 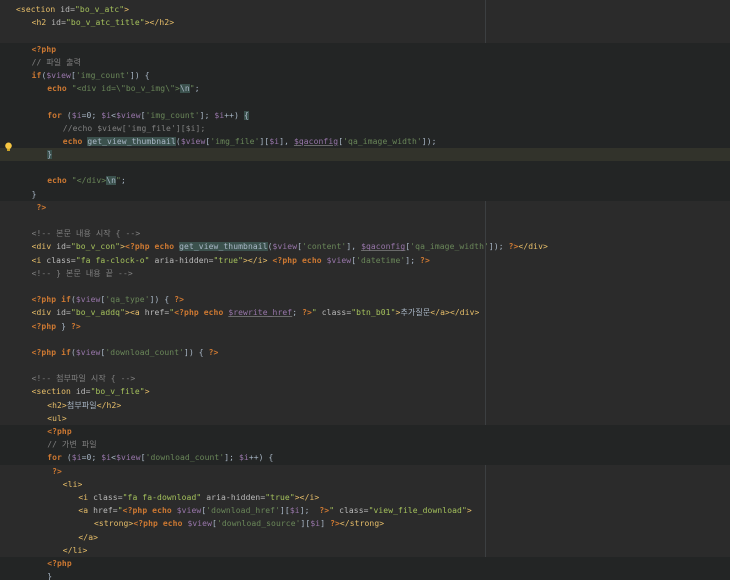 What do you see at coordinates (125, 89) in the screenshot?
I see `code-token: "<div id=\"bo_v_img\">` at bounding box center [125, 89].